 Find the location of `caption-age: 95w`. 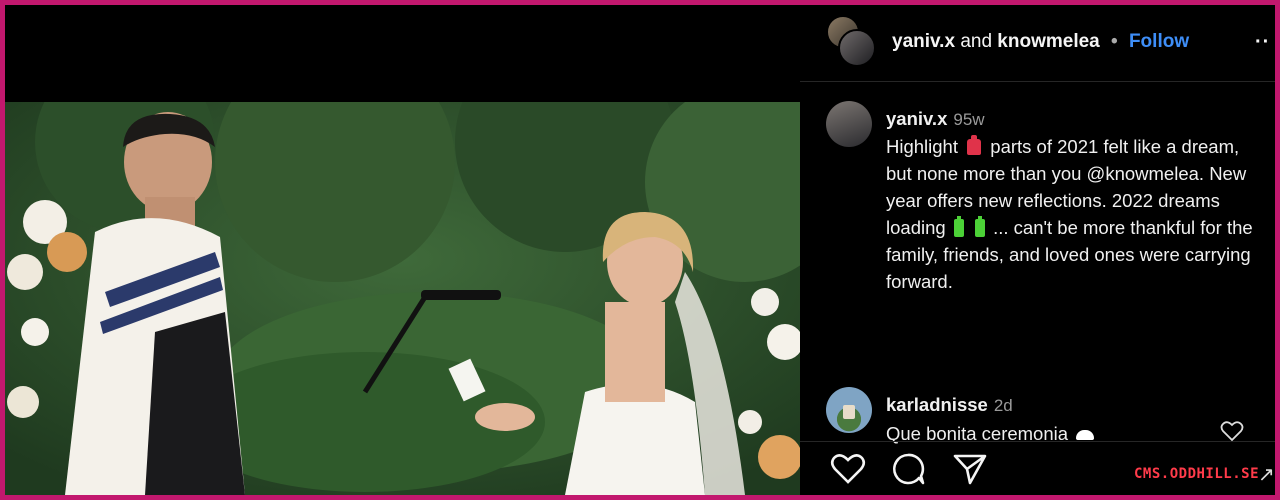

caption-age: 95w is located at coordinates (969, 119).